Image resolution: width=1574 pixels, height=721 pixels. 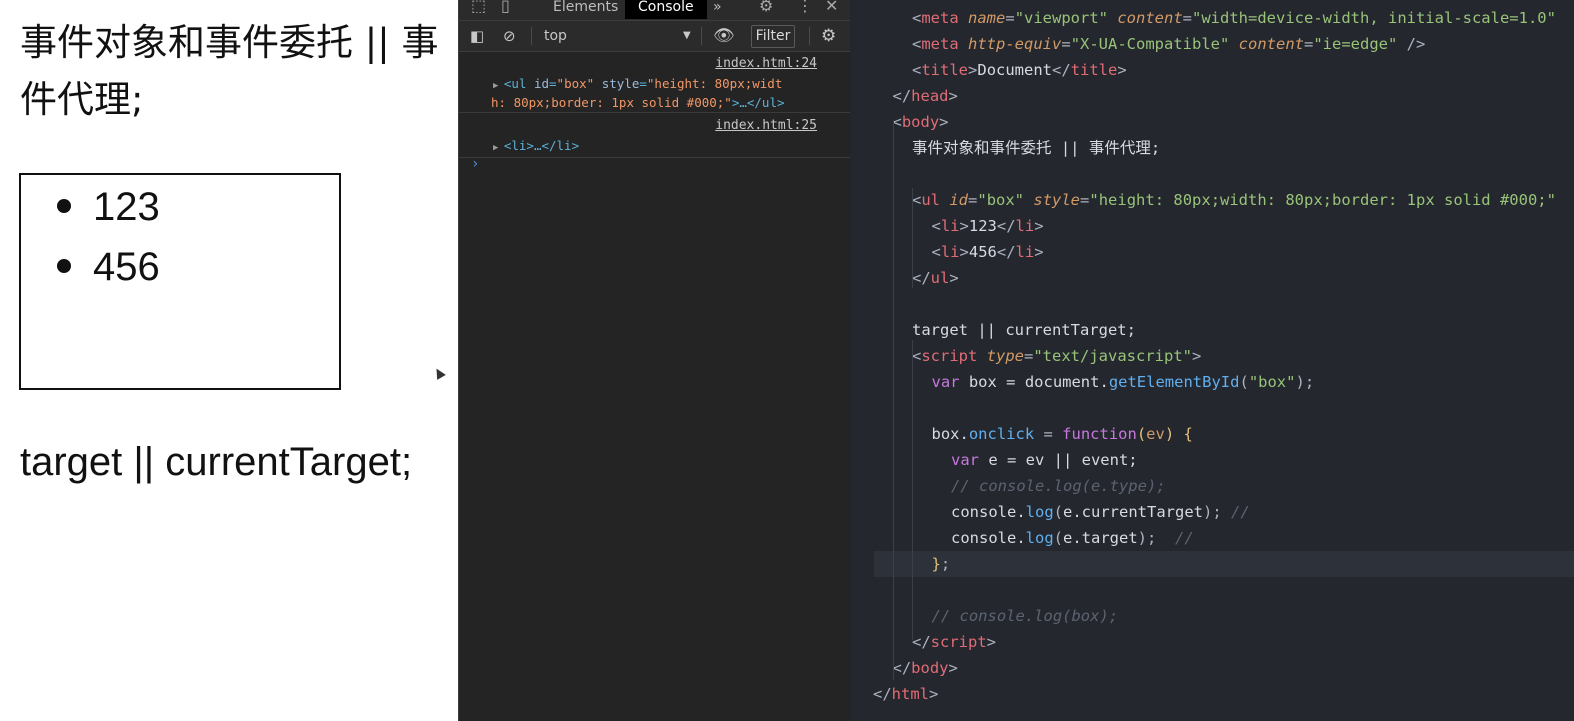 What do you see at coordinates (805, 8) in the screenshot?
I see `kebab-menu-icon: ⋮` at bounding box center [805, 8].